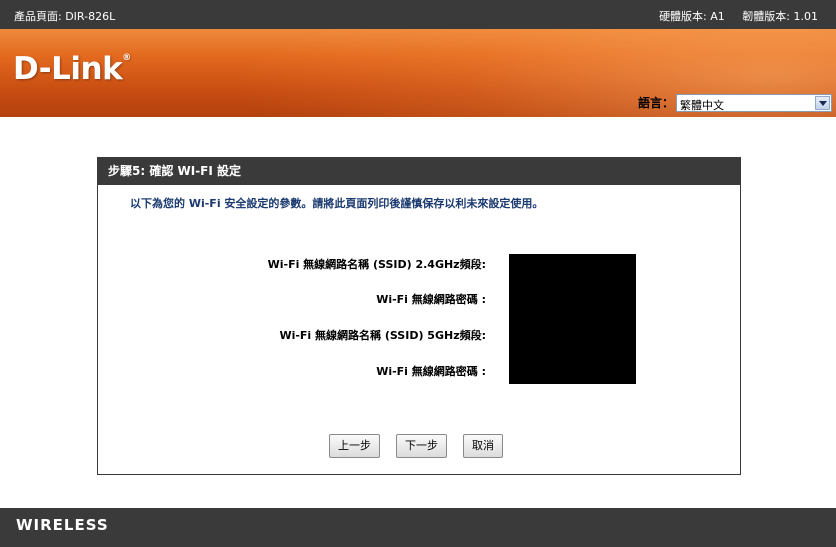  I want to click on language-selected-value: 繁體中文, so click(702, 105).